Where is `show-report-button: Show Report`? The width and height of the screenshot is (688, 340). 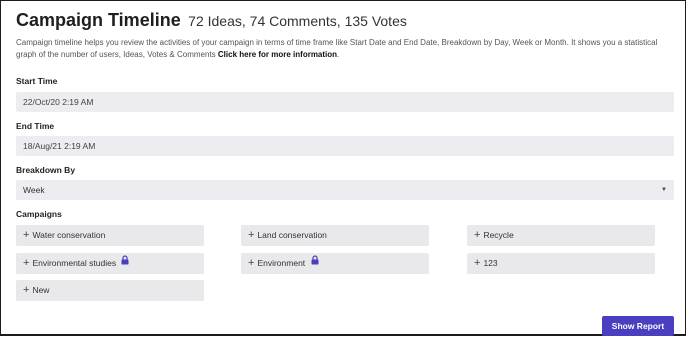
show-report-button: Show Report is located at coordinates (638, 326).